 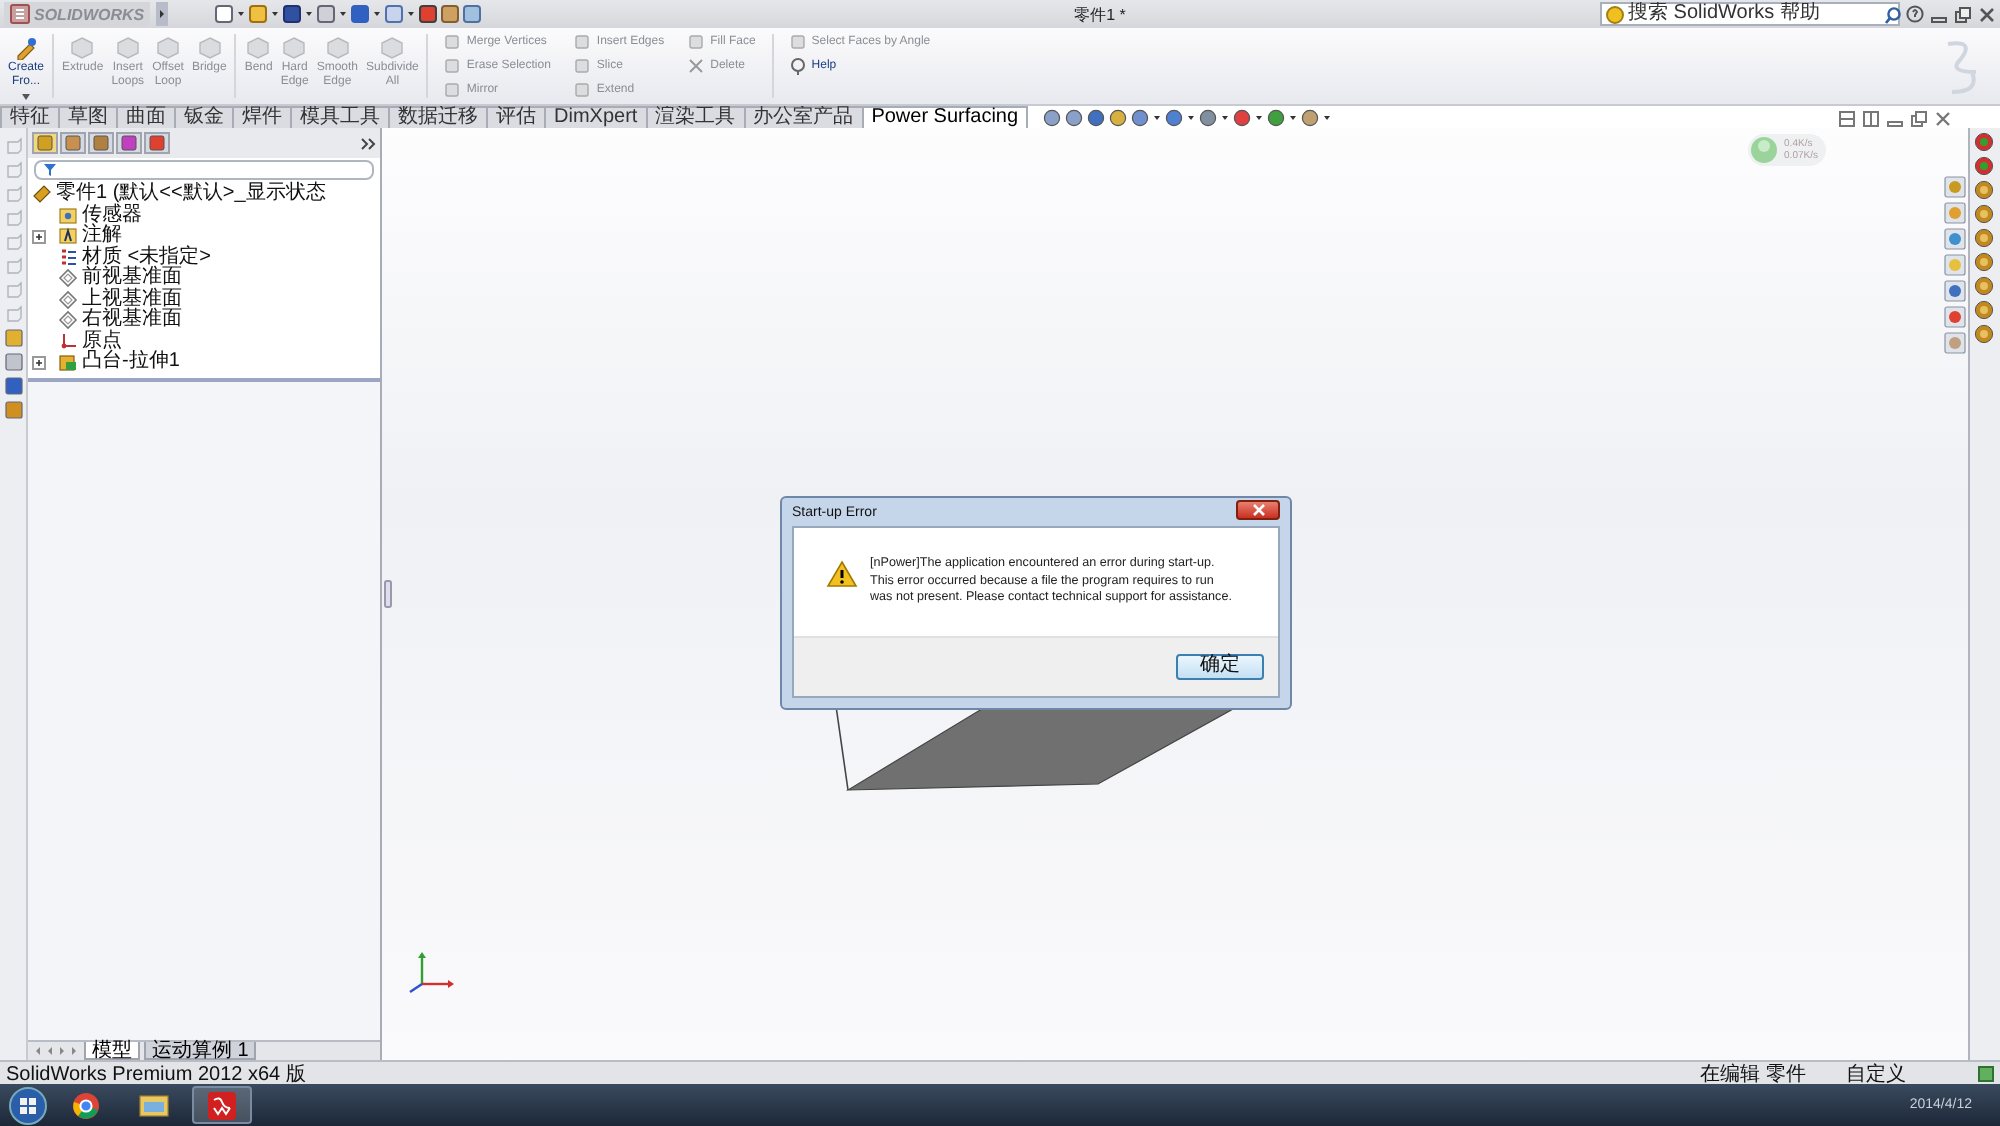 I want to click on filter-field, so click(x=204, y=170).